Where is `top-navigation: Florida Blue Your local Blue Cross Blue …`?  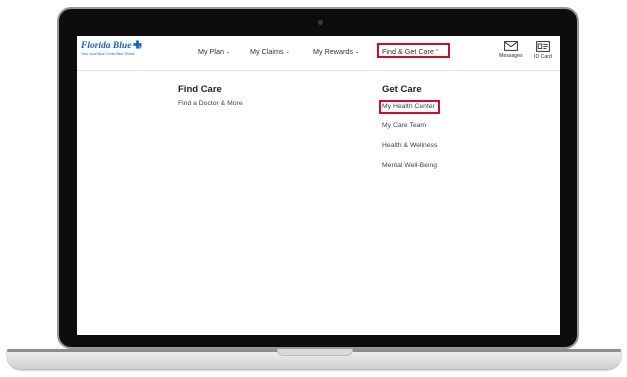
top-navigation: Florida Blue Your local Blue Cross Blue … is located at coordinates (318, 53).